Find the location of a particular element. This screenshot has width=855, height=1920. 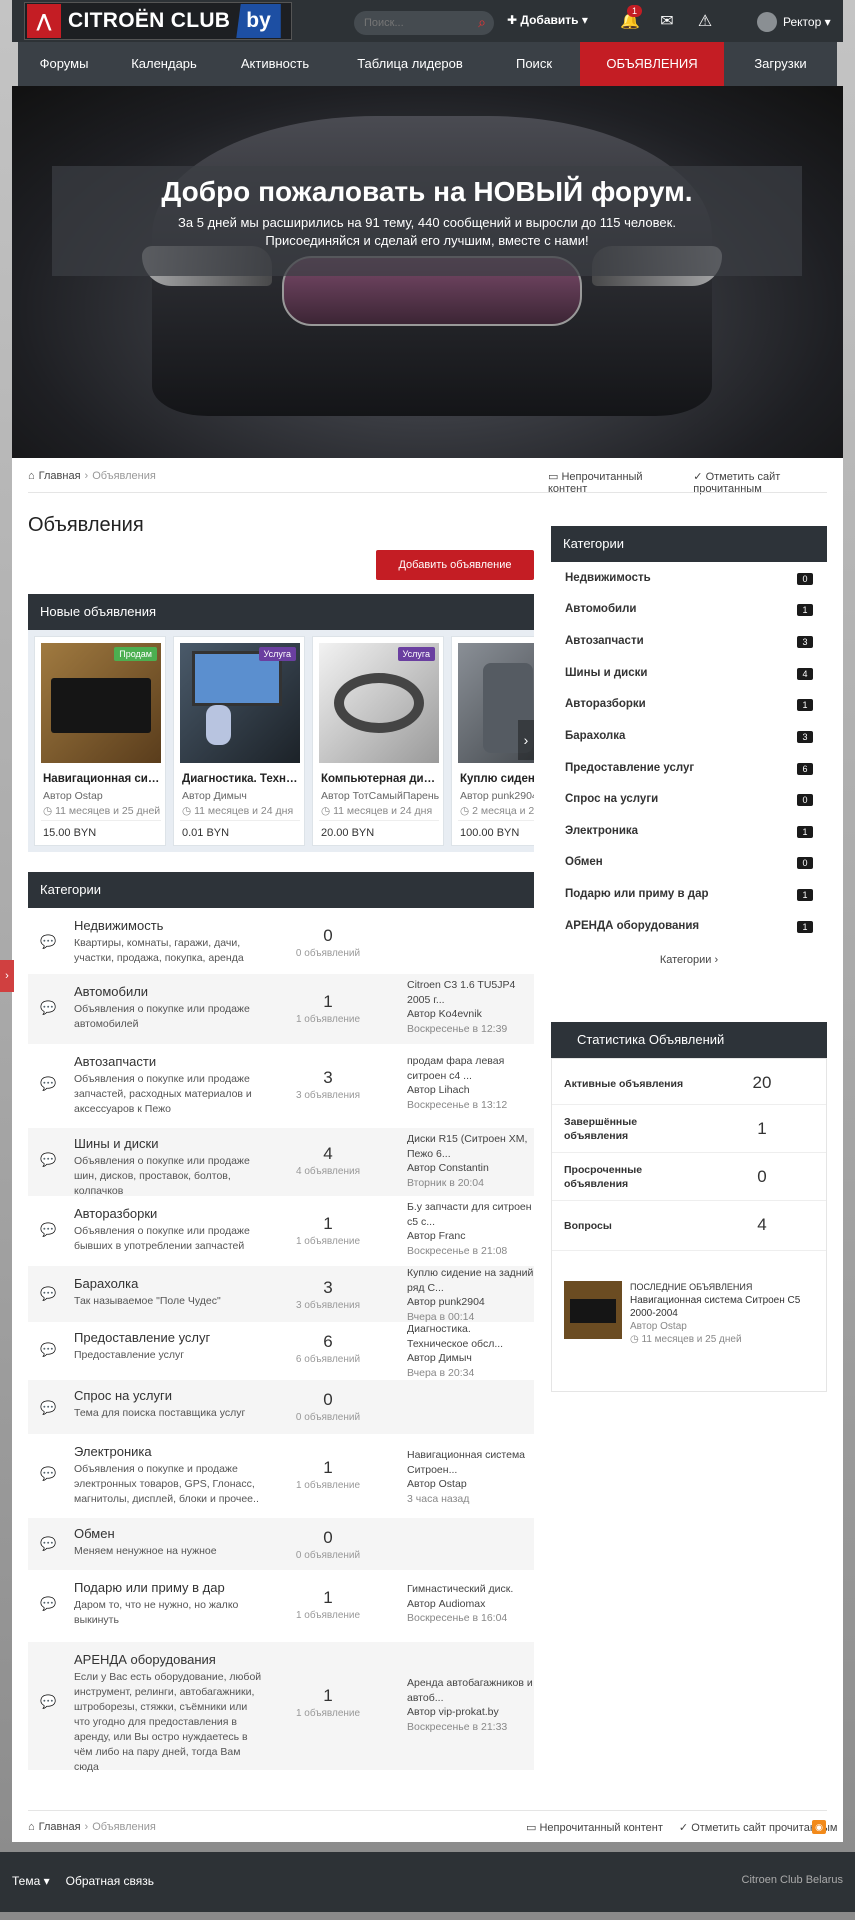

feedback-link: Обратная связь is located at coordinates (110, 1881).